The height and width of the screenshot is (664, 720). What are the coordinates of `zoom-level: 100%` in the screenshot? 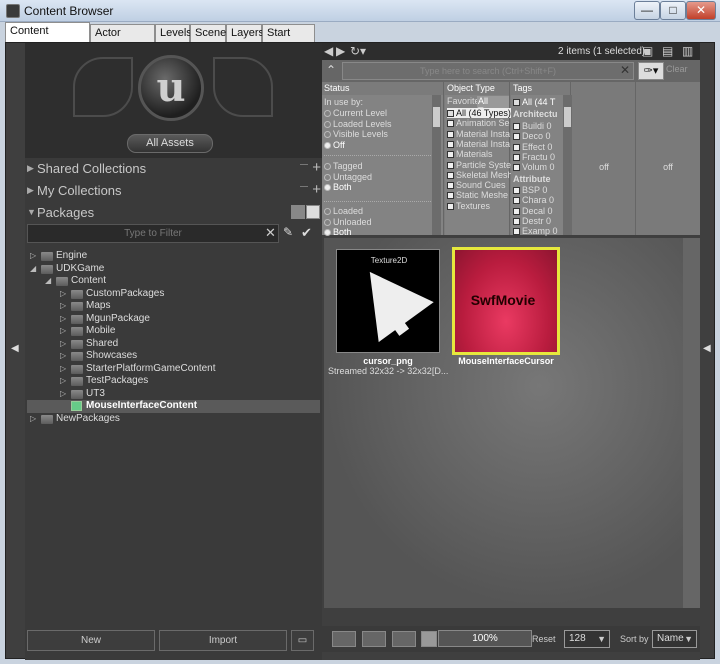 It's located at (485, 638).